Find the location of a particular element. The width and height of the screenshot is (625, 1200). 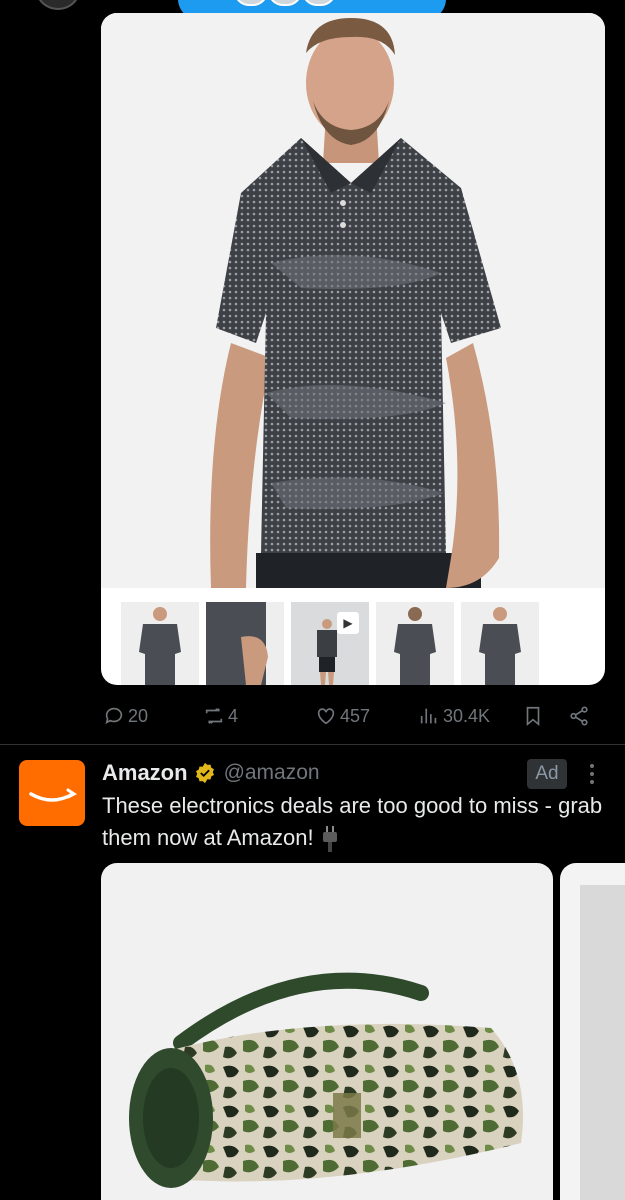

author-handle: @amazon is located at coordinates (272, 773).